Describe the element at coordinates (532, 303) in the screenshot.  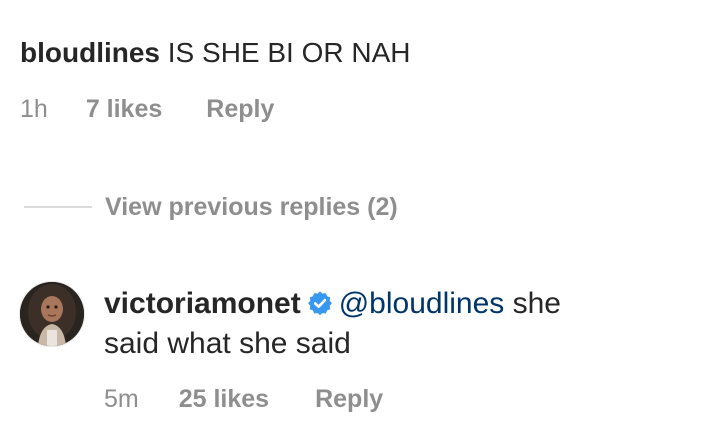
I see `reply-text: she` at that location.